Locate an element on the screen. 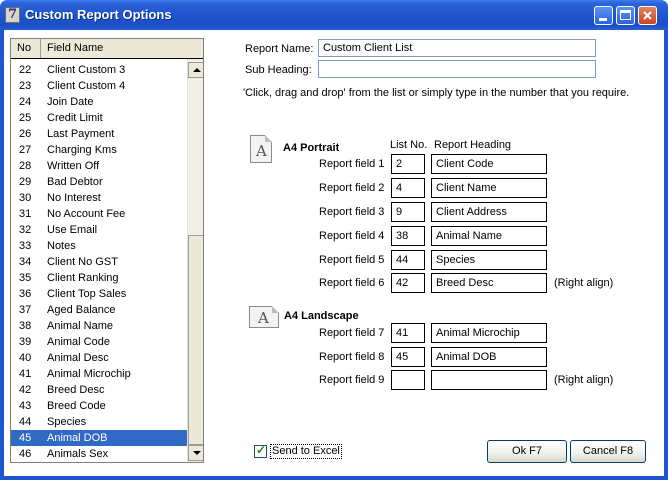 The height and width of the screenshot is (480, 668). scroll-thumb is located at coordinates (195, 340).